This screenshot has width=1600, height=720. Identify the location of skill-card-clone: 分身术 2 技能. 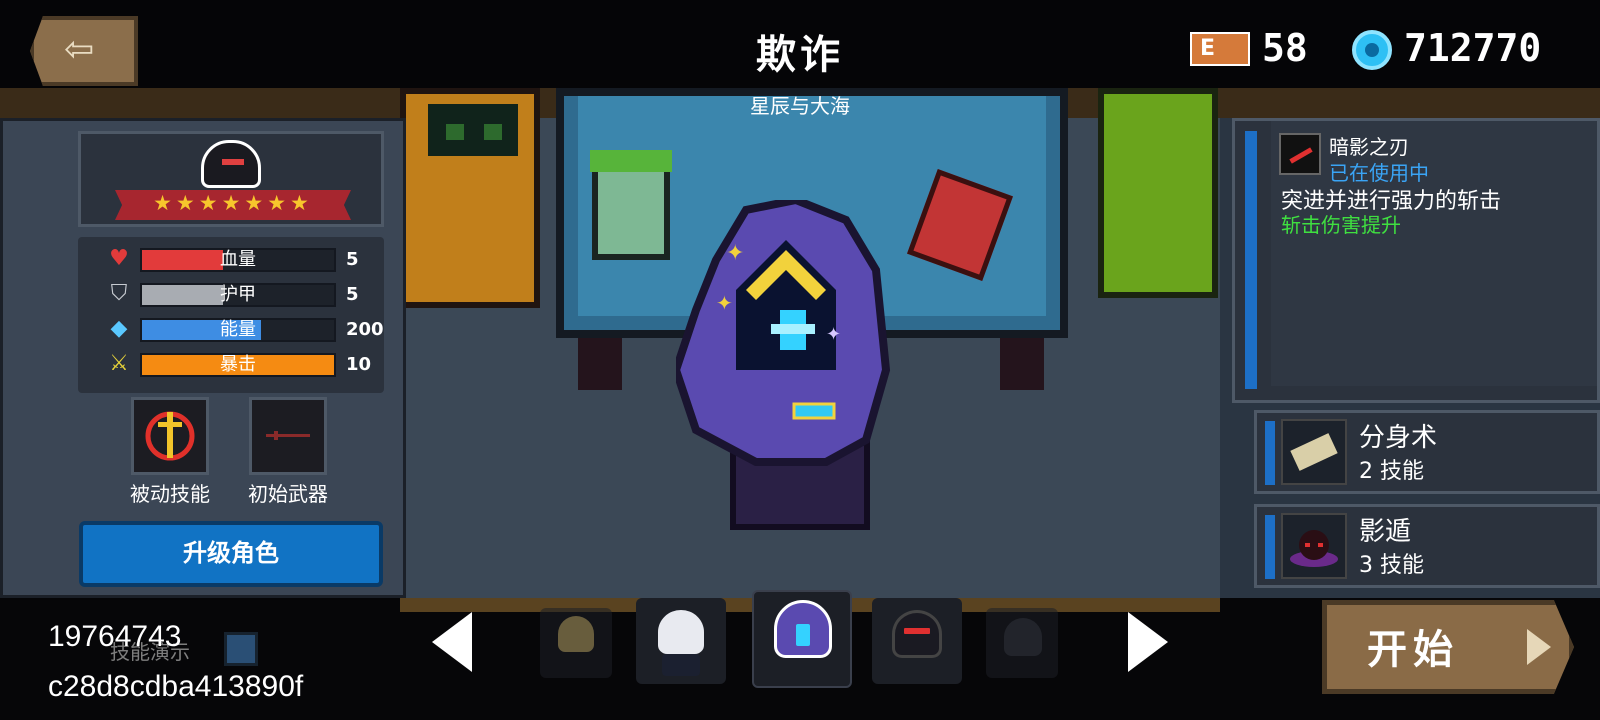
(1427, 452).